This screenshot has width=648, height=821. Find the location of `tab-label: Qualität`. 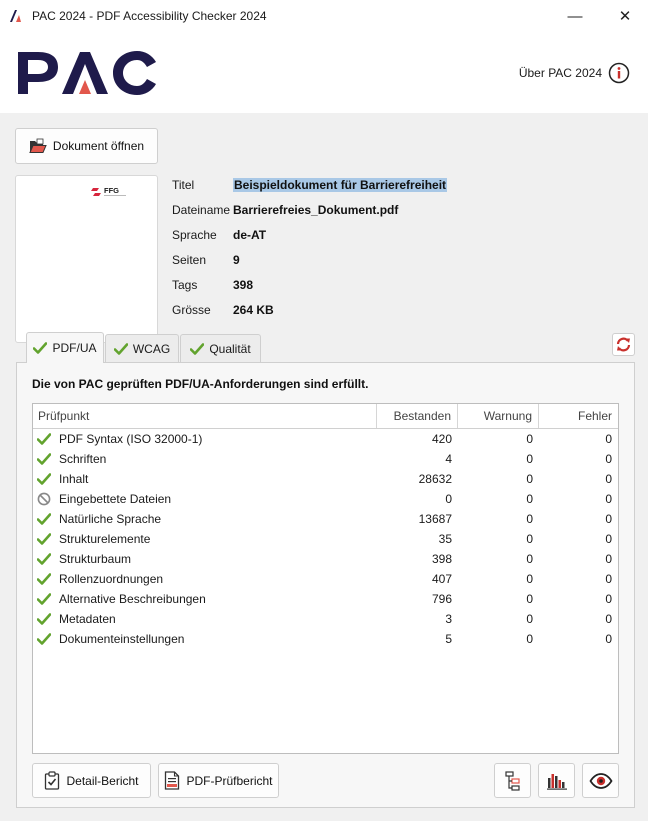

tab-label: Qualität is located at coordinates (230, 348).